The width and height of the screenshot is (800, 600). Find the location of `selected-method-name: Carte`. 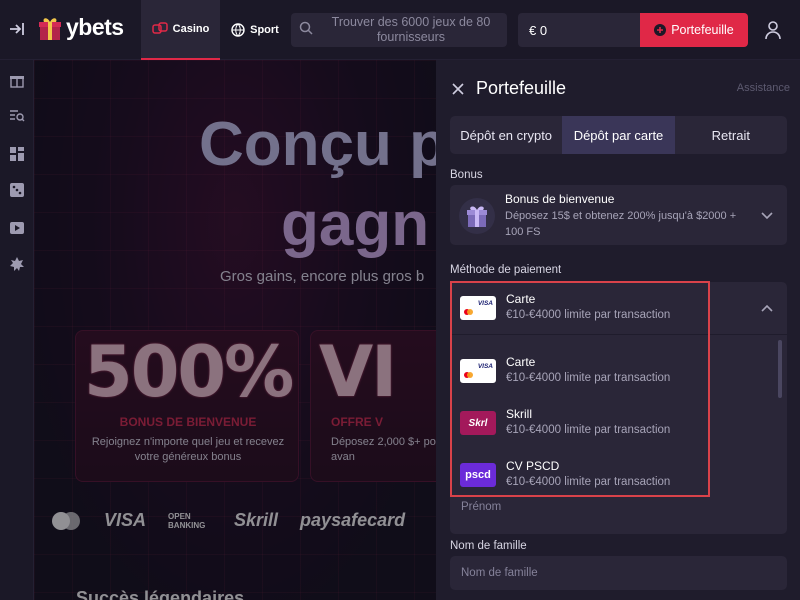

selected-method-name: Carte is located at coordinates (521, 299).